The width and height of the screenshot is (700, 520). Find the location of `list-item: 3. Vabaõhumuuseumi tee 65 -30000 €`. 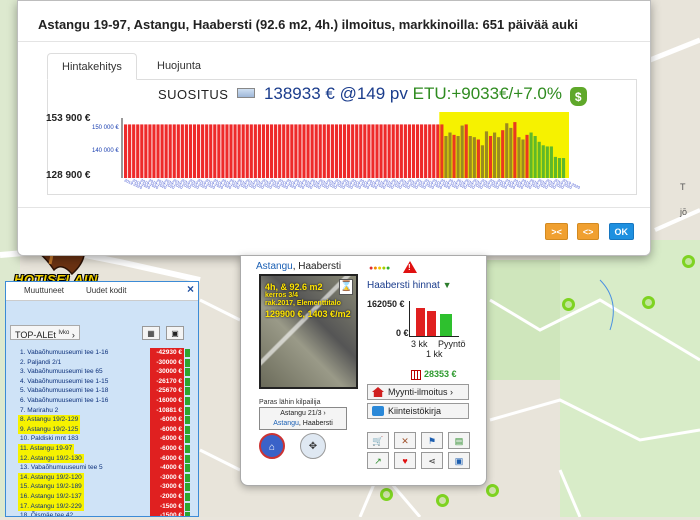

list-item: 3. Vabaõhumuuseumi tee 65 -30000 € is located at coordinates (104, 372).